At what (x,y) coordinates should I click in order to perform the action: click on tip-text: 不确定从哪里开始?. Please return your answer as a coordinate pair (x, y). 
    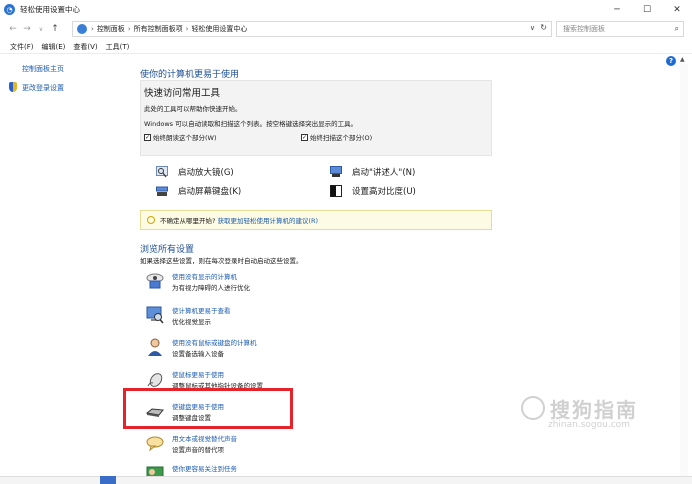
    Looking at the image, I should click on (188, 221).